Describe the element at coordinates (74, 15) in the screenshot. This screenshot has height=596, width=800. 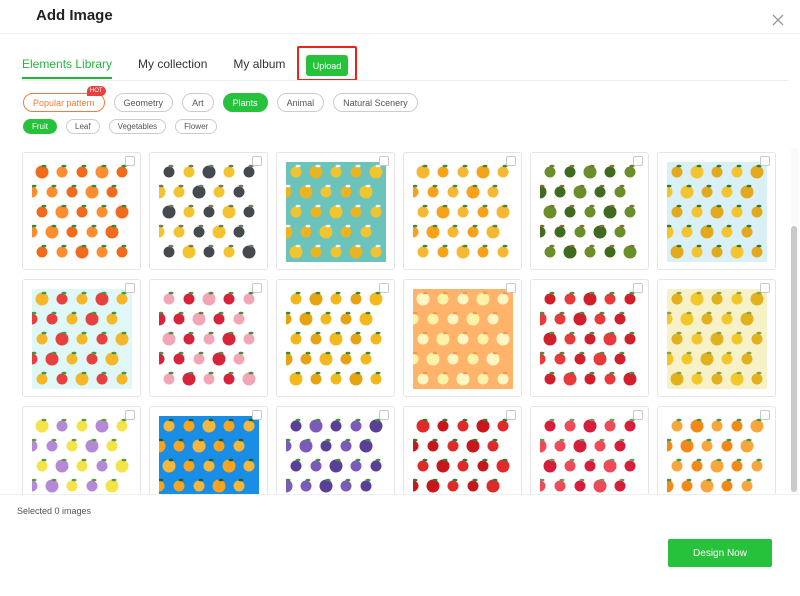
I see `dialog-title: Add Image` at that location.